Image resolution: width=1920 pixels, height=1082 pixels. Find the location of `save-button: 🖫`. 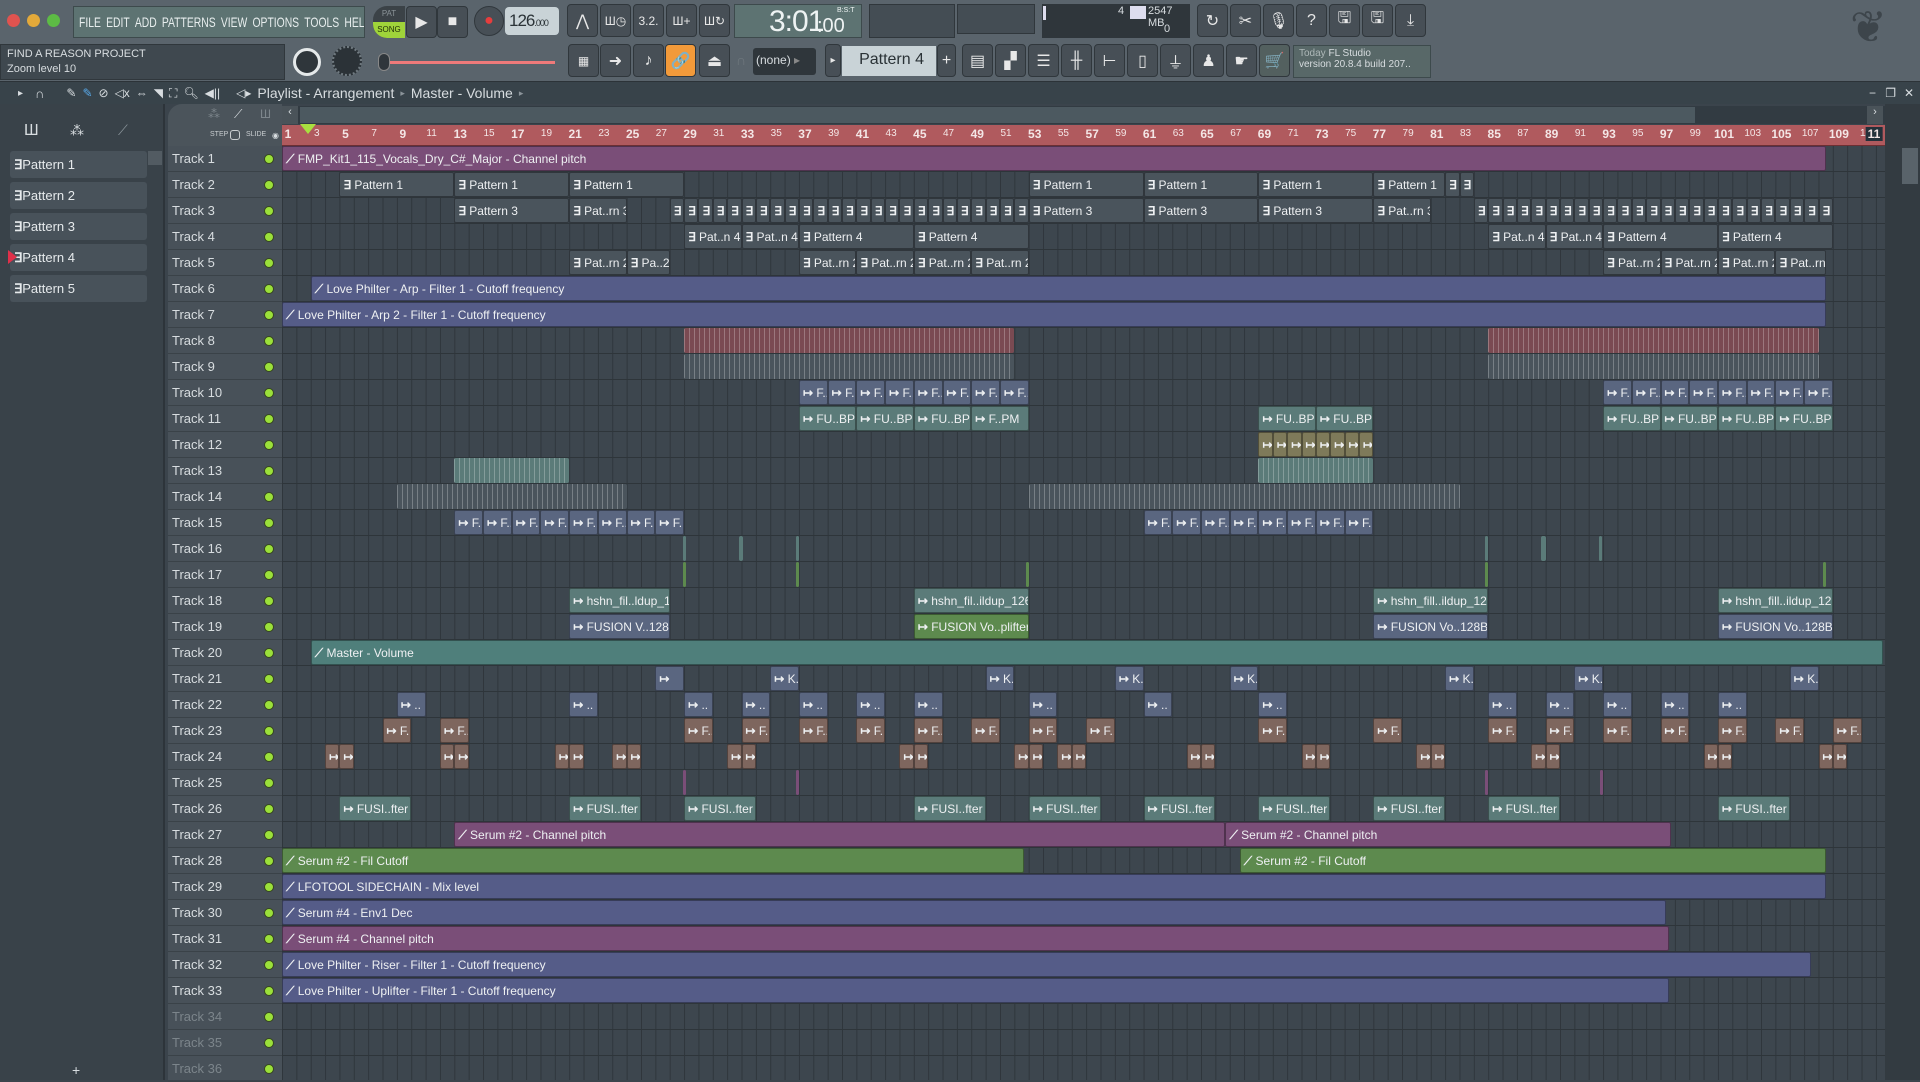

save-button: 🖫 is located at coordinates (1344, 20).